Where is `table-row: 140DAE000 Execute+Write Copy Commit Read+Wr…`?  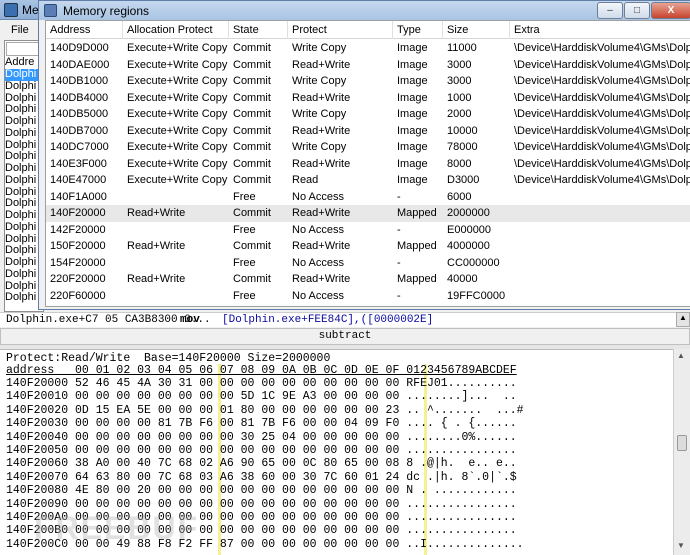 table-row: 140DAE000 Execute+Write Copy Commit Read+Wr… is located at coordinates (368, 65).